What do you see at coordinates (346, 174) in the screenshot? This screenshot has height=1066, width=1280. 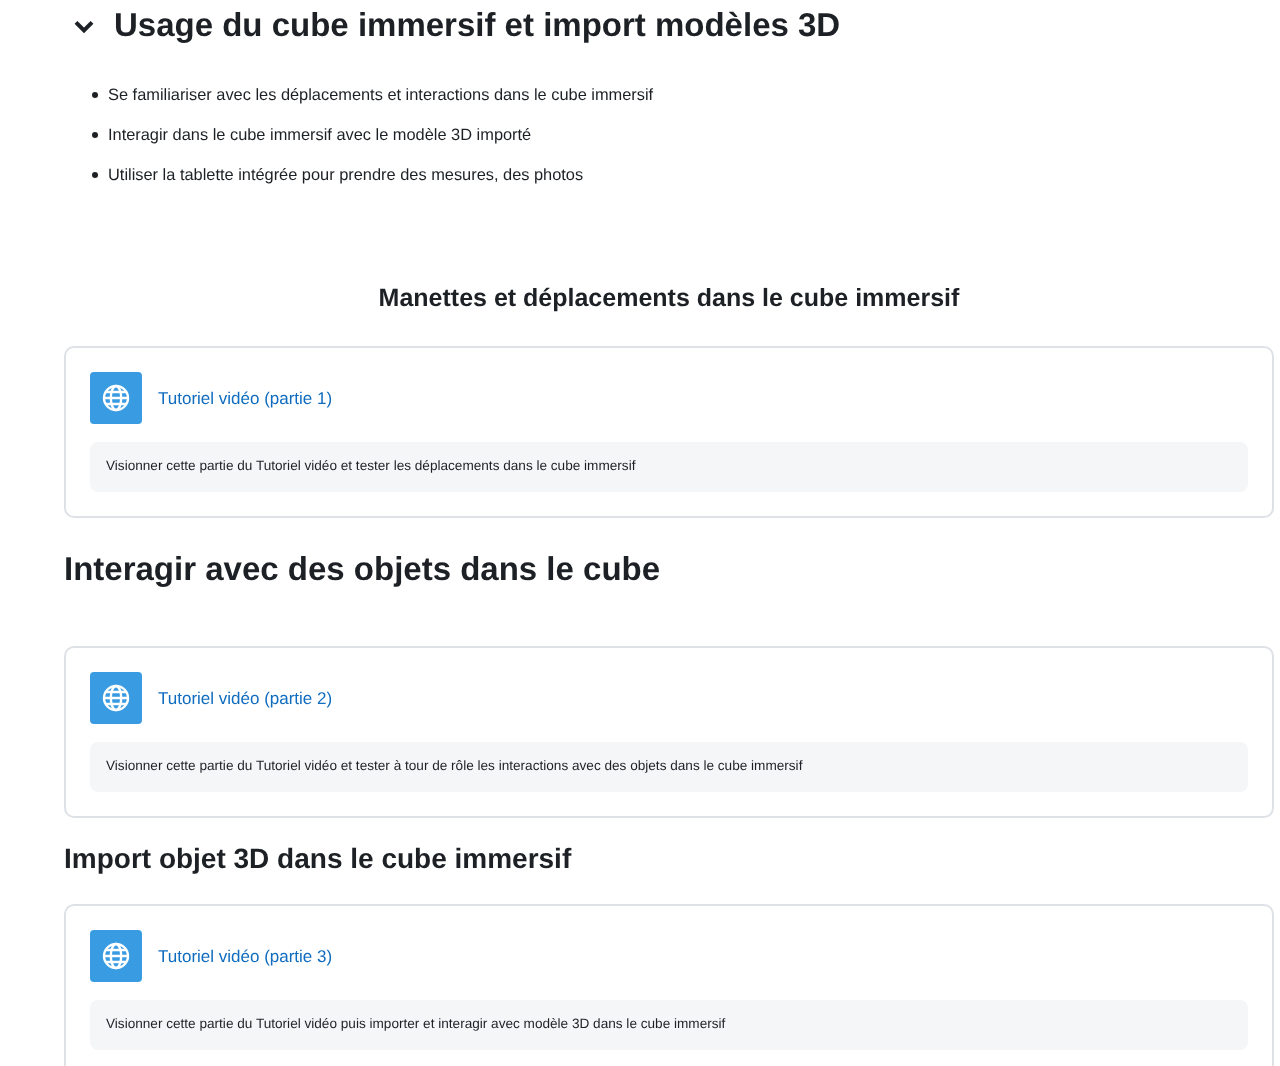 I see `objective-text: Utiliser la tablette intégrée pour prendre des mesures, des photos` at bounding box center [346, 174].